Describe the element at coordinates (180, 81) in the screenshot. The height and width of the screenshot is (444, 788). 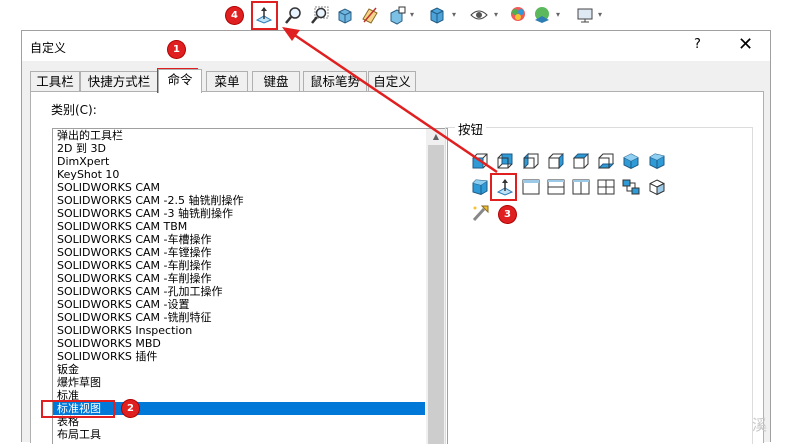
I see `tab-commands: 命令` at that location.